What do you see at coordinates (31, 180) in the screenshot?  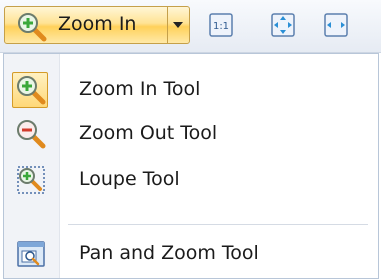 I see `loupe-icon` at bounding box center [31, 180].